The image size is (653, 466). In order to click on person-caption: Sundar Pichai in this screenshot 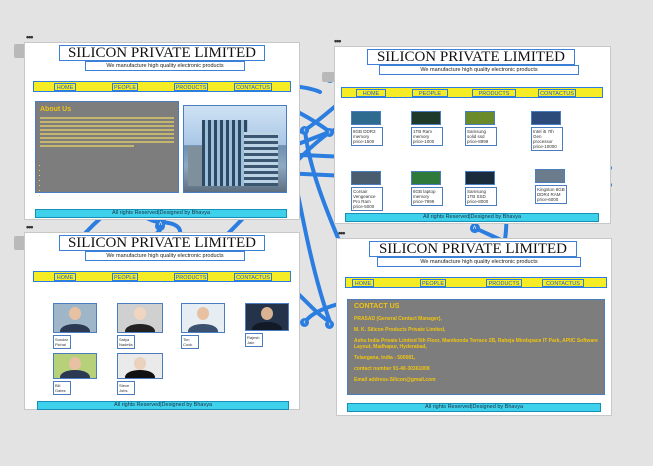, I will do `click(62, 342)`.